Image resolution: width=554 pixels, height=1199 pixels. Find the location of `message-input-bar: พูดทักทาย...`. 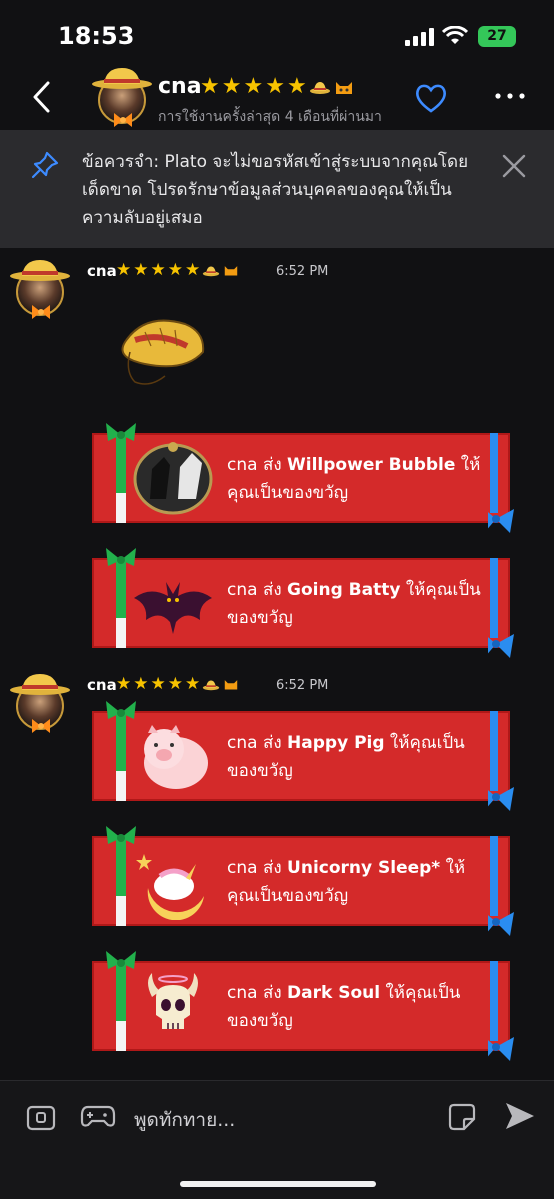

message-input-bar: พูดทักทาย... is located at coordinates (277, 1140).